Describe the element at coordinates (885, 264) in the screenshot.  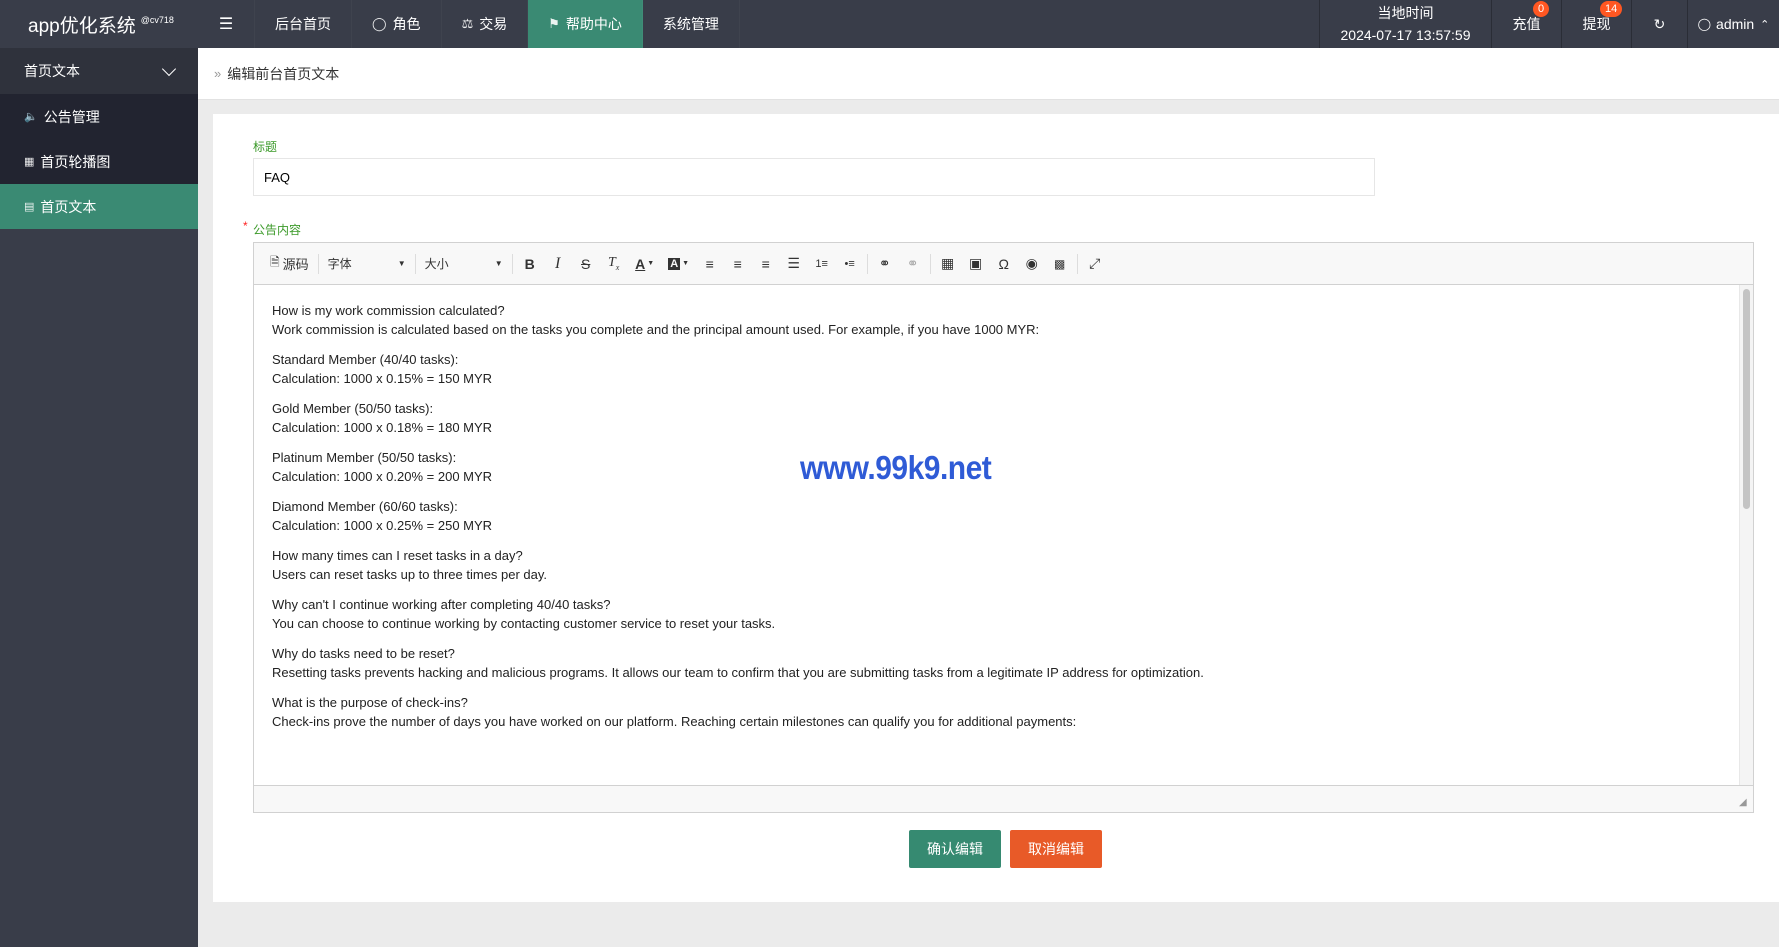
I see `link-icon: ⚭` at that location.